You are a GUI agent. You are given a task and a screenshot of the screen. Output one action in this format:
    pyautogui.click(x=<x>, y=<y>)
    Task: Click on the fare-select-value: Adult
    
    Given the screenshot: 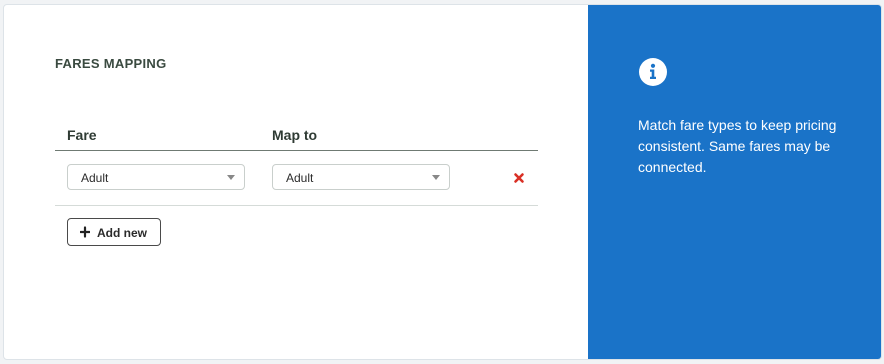 What is the action you would take?
    pyautogui.click(x=95, y=178)
    